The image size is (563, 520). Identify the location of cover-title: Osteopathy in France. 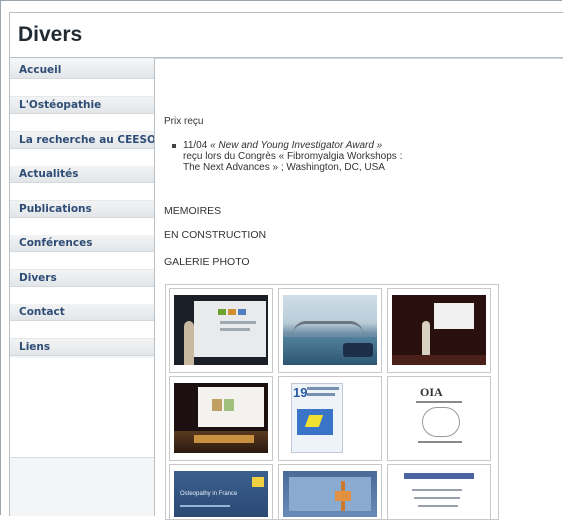
(209, 494).